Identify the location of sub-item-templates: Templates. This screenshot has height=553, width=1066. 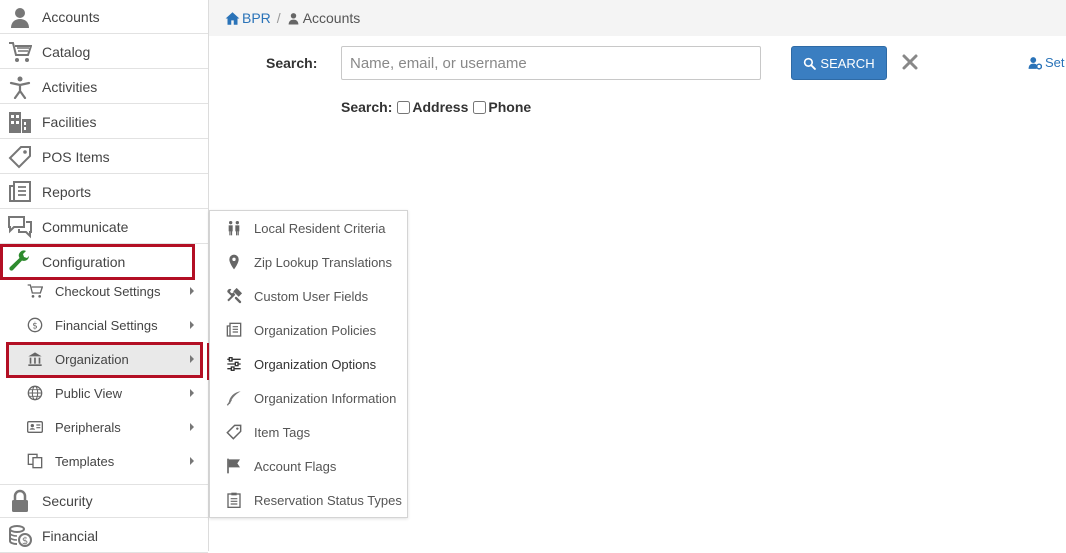
(105, 461).